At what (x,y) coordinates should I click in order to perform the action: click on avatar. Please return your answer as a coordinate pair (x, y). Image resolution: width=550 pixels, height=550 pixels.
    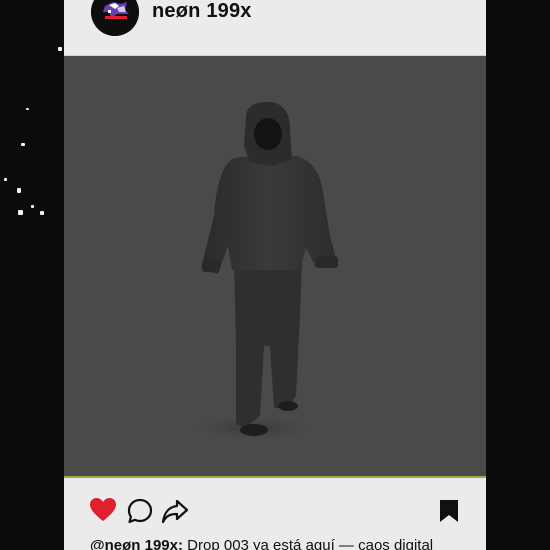
    Looking at the image, I should click on (115, 18).